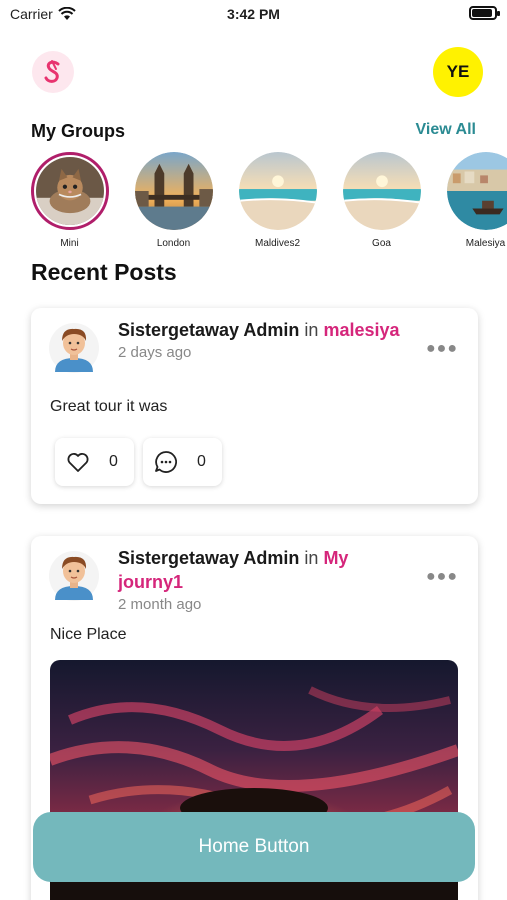 The height and width of the screenshot is (900, 507). What do you see at coordinates (109, 406) in the screenshot?
I see `post-text: Great tour it was` at bounding box center [109, 406].